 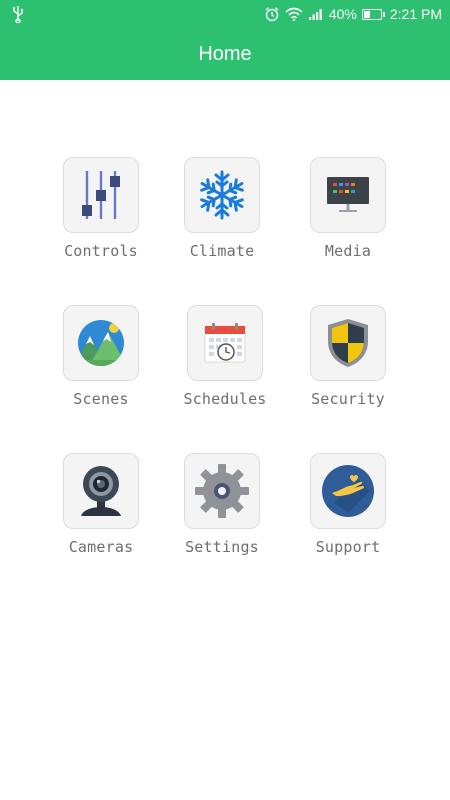 I want to click on hand-support-icon, so click(x=348, y=491).